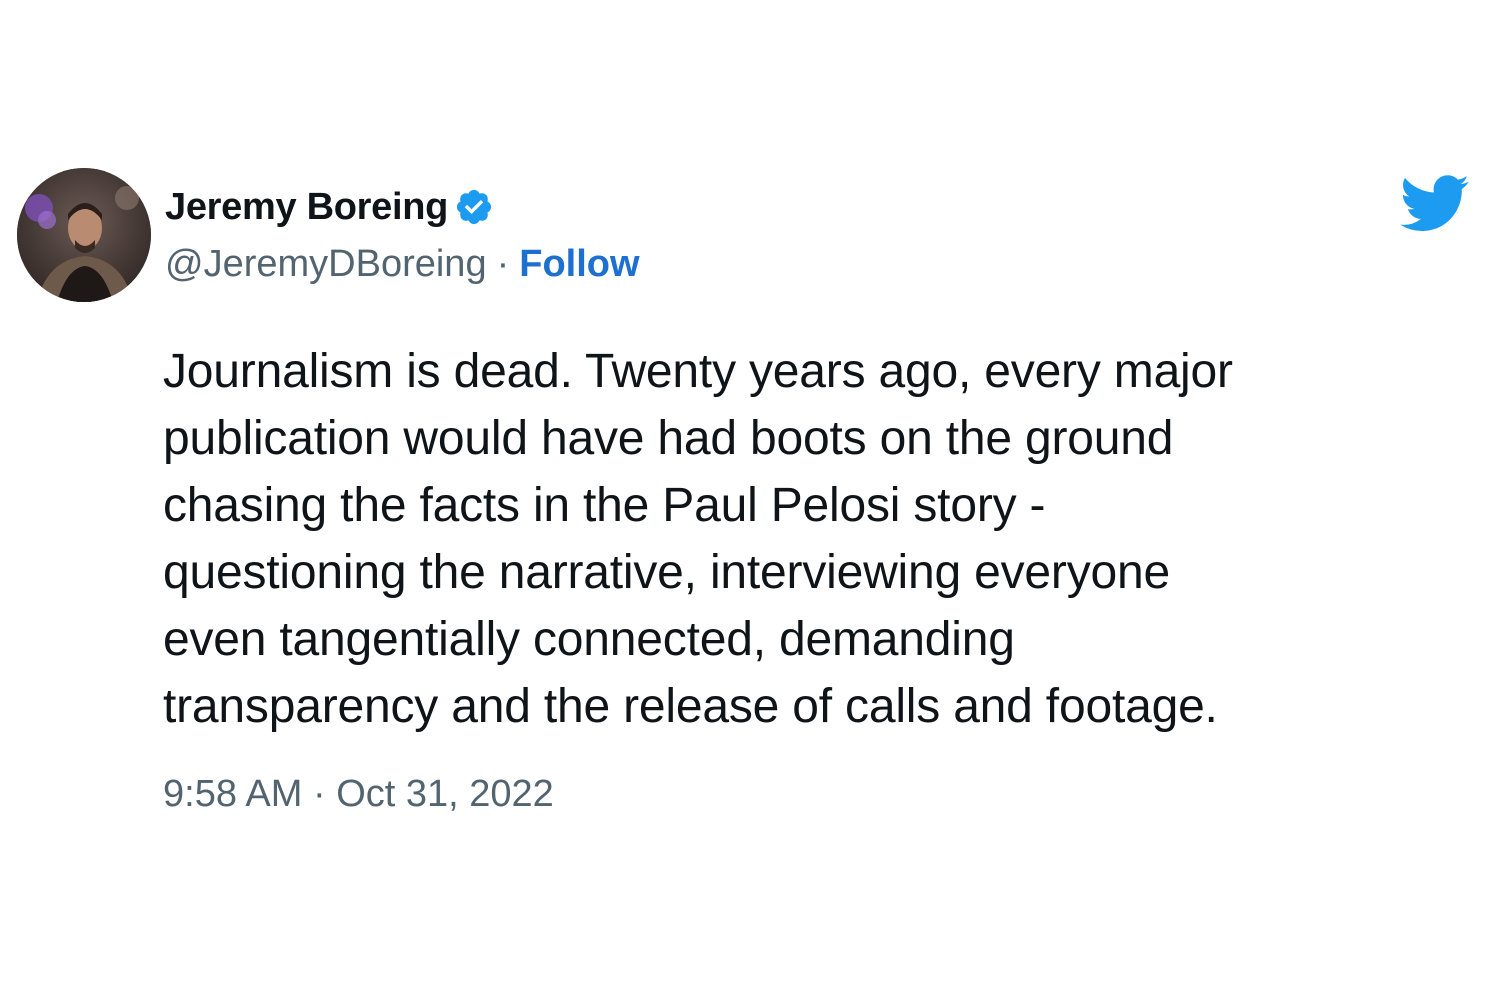  I want to click on tweet-timestamp: 9:58 AM · Oct 31, 2022, so click(358, 794).